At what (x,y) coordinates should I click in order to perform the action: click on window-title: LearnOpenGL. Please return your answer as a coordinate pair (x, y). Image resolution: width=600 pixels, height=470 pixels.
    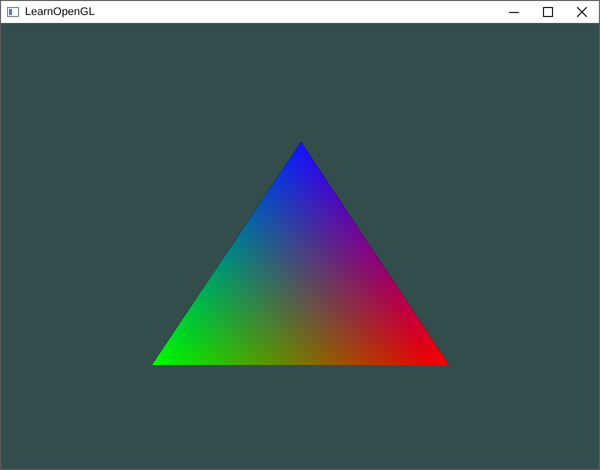
    Looking at the image, I should click on (60, 12).